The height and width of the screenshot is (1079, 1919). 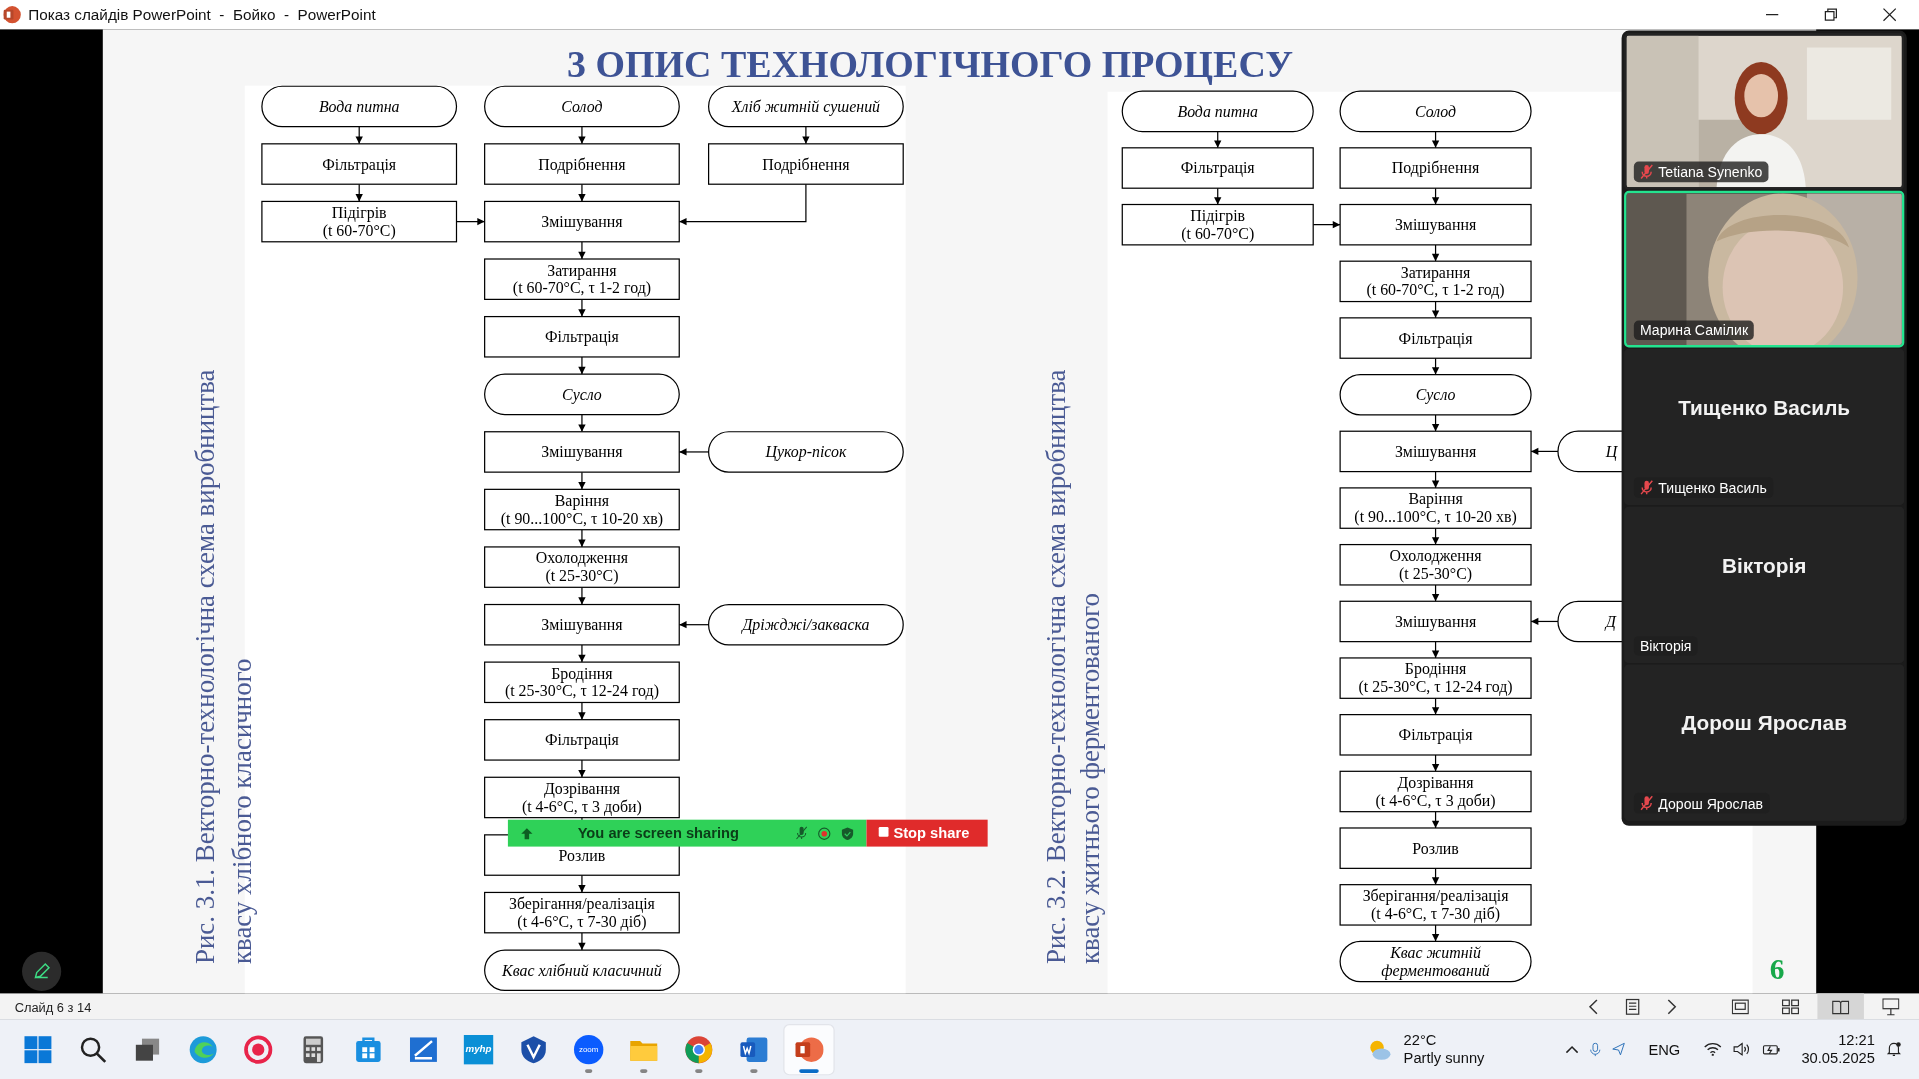 I want to click on powerpoint-icon, so click(x=809, y=1049).